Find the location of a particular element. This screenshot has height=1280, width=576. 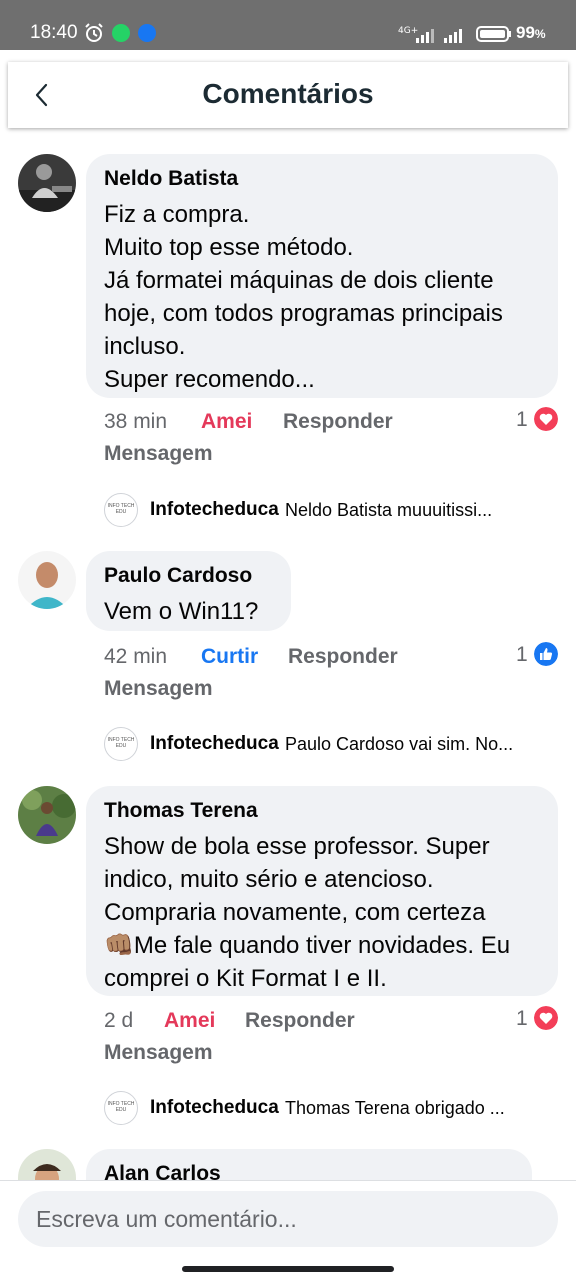

comment-bubble: Alan Carlos is located at coordinates (309, 1164).